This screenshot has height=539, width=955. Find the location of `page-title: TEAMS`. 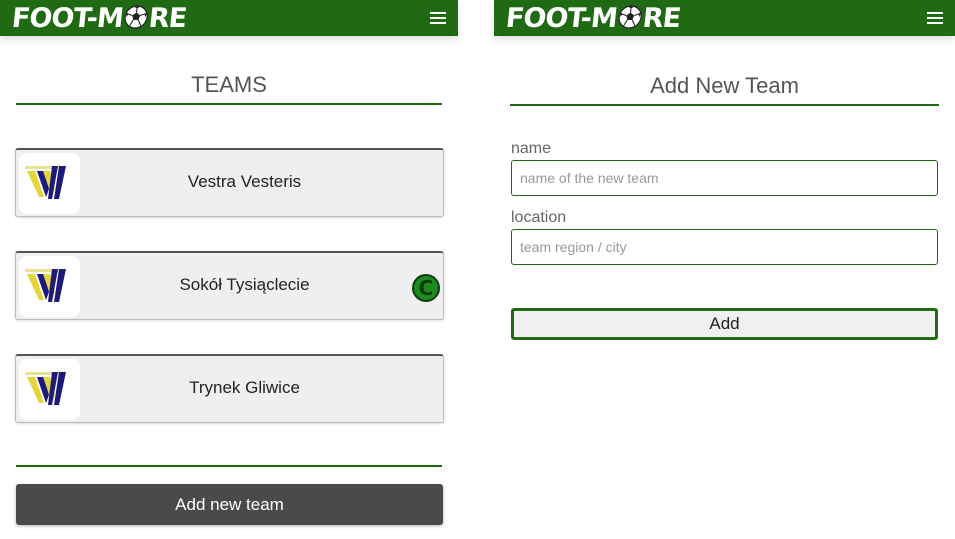

page-title: TEAMS is located at coordinates (229, 84).